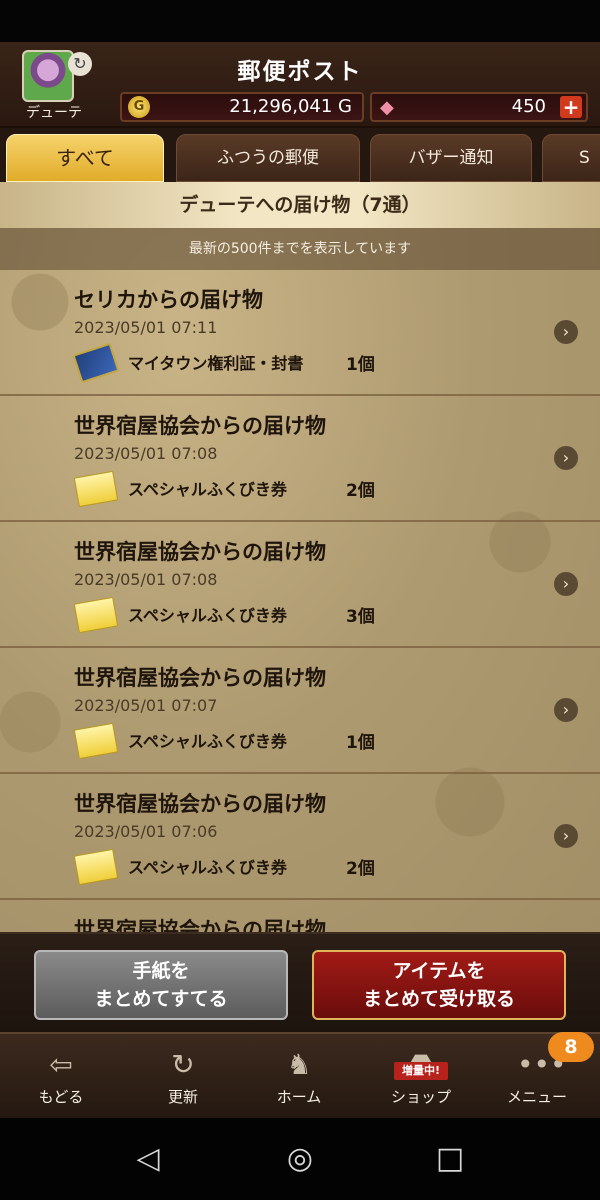 This screenshot has height=1200, width=600. What do you see at coordinates (438, 999) in the screenshot?
I see `receive-label-line2: まとめて受け取る` at bounding box center [438, 999].